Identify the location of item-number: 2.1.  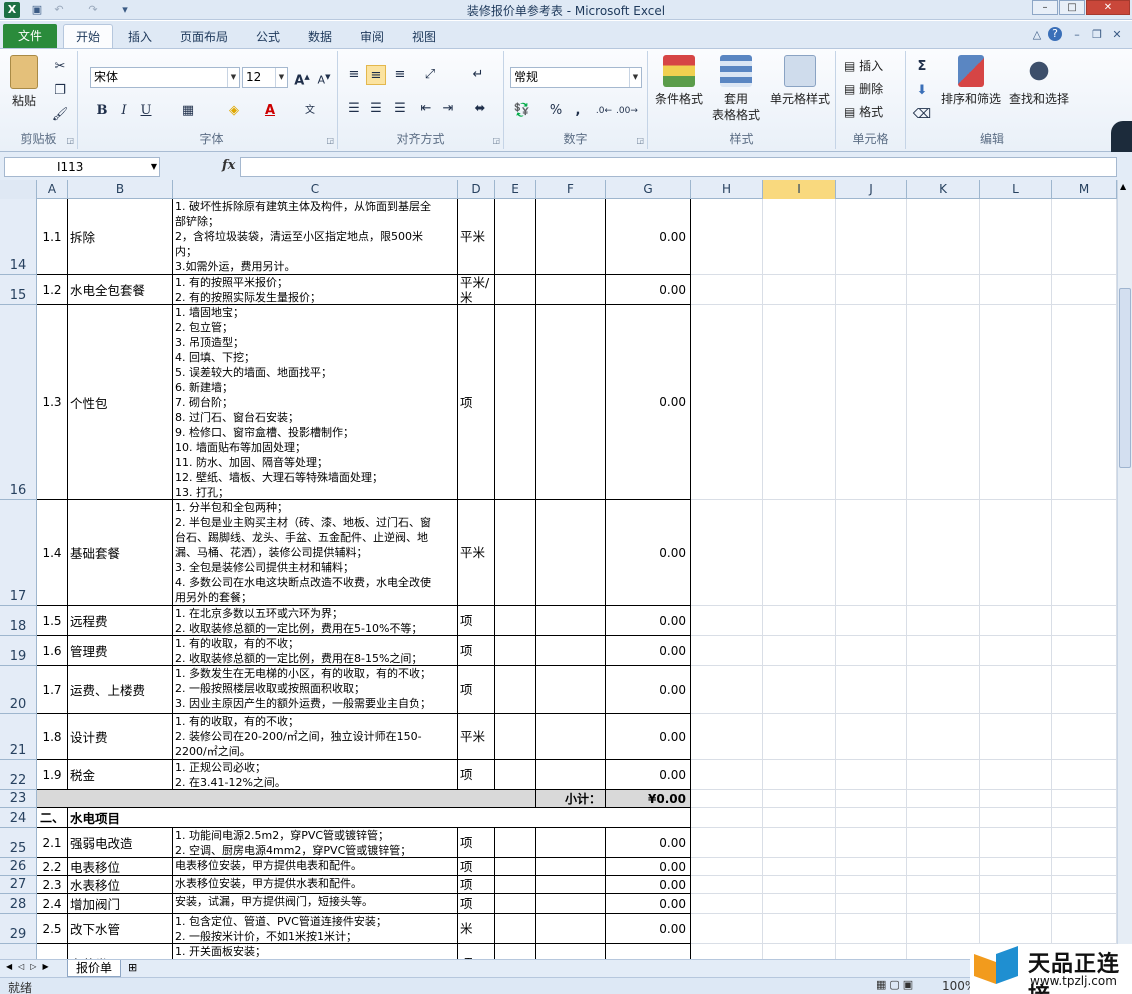
(52, 843).